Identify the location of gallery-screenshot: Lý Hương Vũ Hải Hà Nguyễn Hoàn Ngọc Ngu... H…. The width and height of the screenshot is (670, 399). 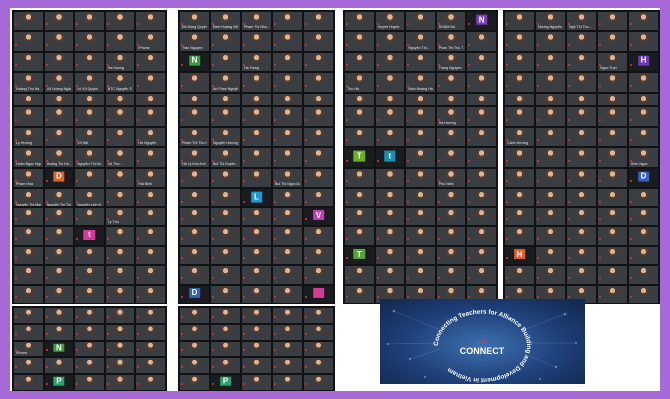
(89, 157).